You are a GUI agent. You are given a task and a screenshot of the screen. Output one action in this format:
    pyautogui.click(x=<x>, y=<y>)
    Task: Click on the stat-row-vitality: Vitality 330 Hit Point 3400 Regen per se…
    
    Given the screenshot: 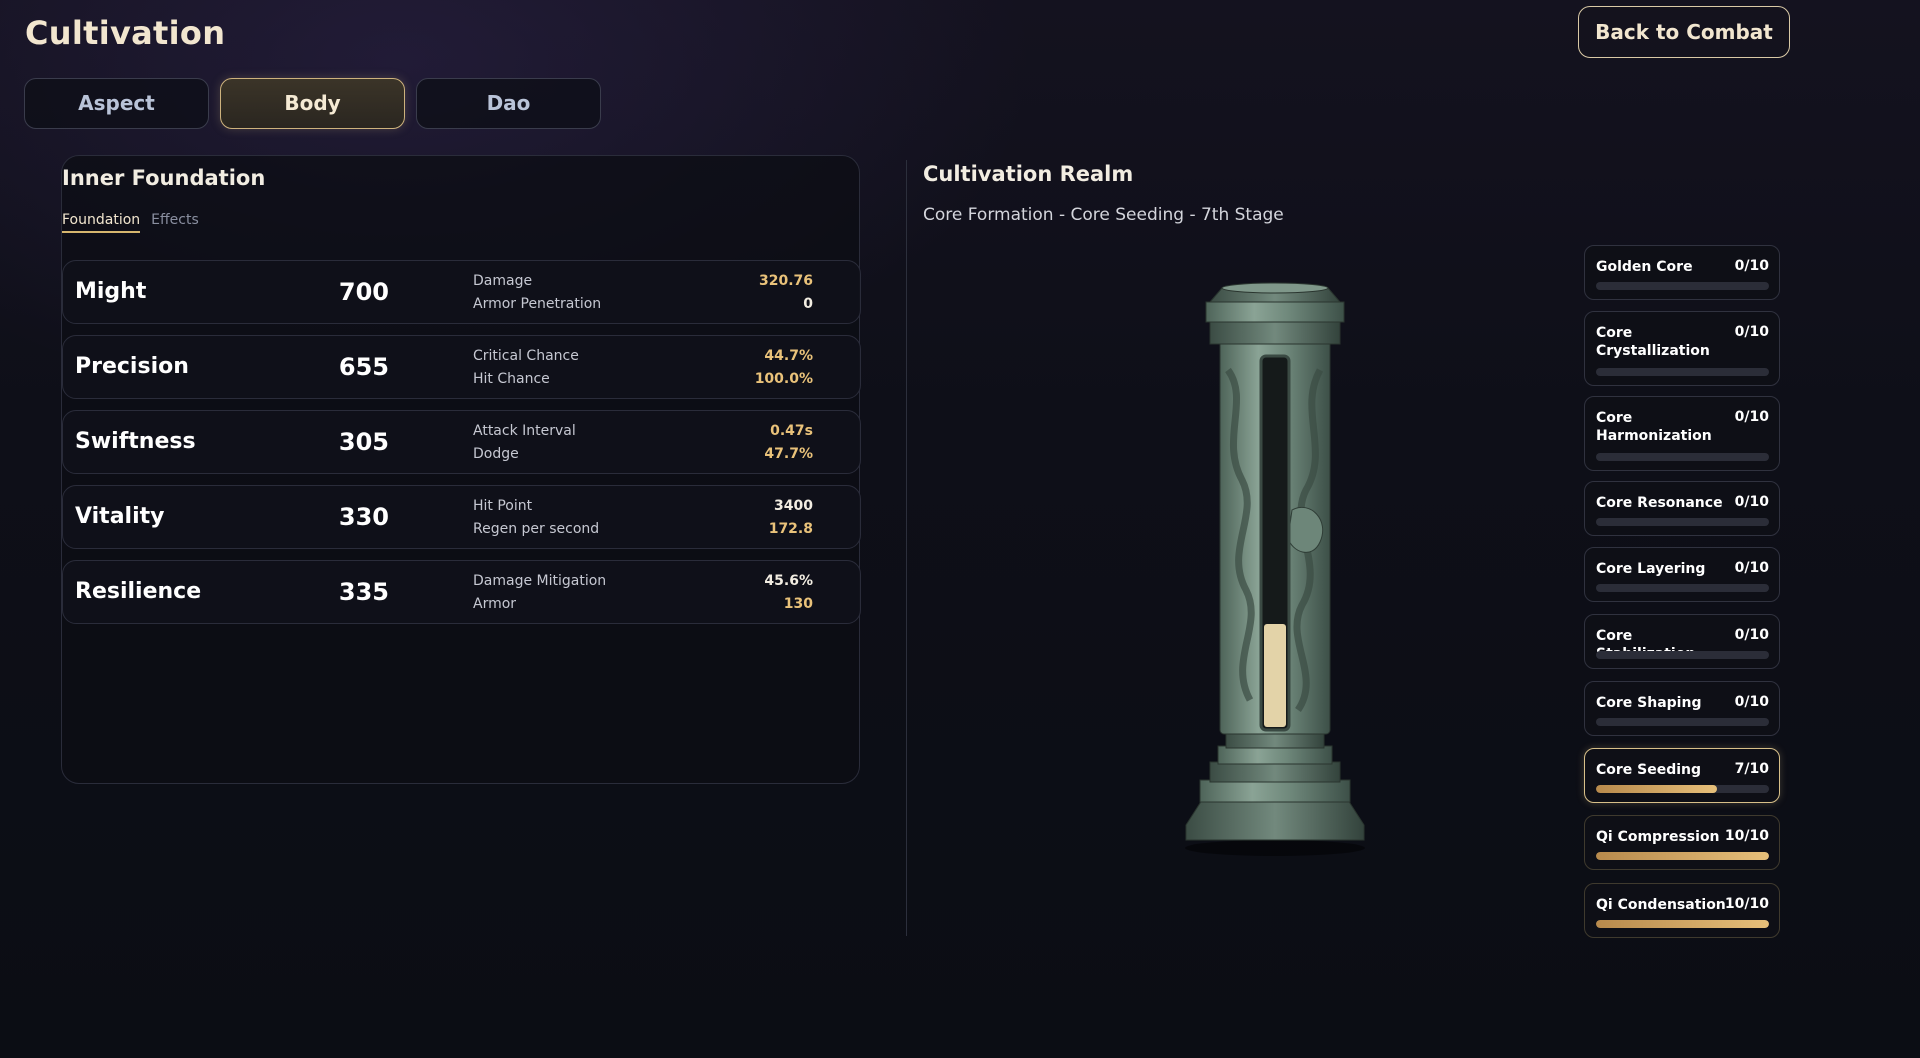 What is the action you would take?
    pyautogui.click(x=461, y=517)
    